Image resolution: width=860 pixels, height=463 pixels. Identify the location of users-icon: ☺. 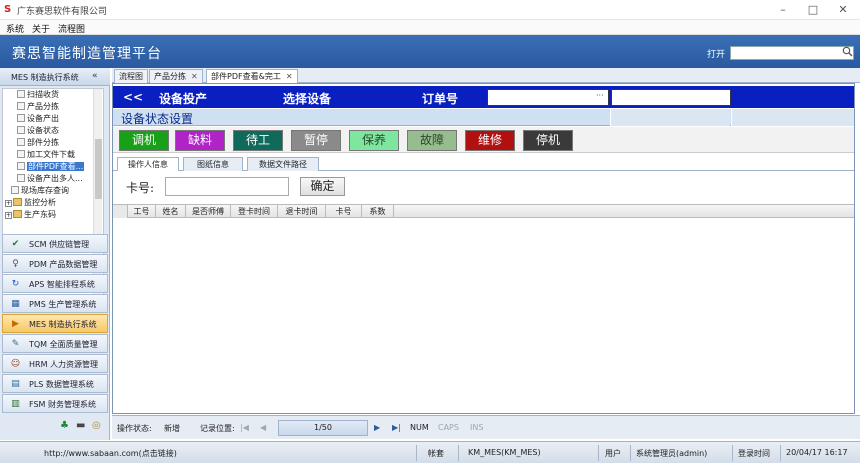
(15, 364).